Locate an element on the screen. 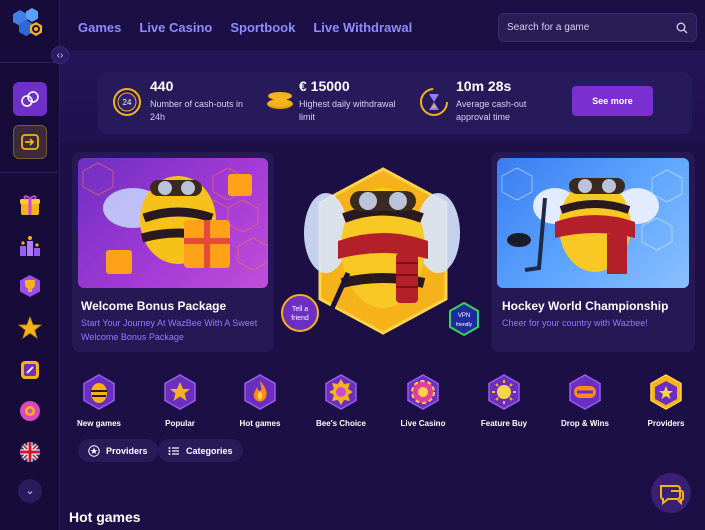 The height and width of the screenshot is (530, 705). nav-live-withdrawal: Live Withdrawal is located at coordinates (362, 27).